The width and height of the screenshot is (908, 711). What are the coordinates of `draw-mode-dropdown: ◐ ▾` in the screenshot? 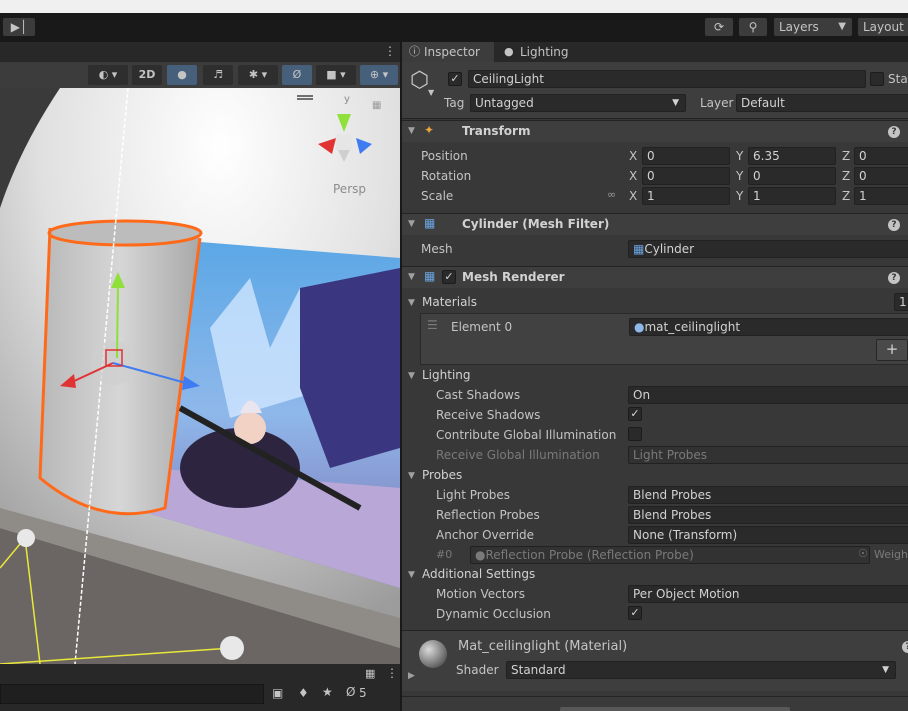 It's located at (108, 75).